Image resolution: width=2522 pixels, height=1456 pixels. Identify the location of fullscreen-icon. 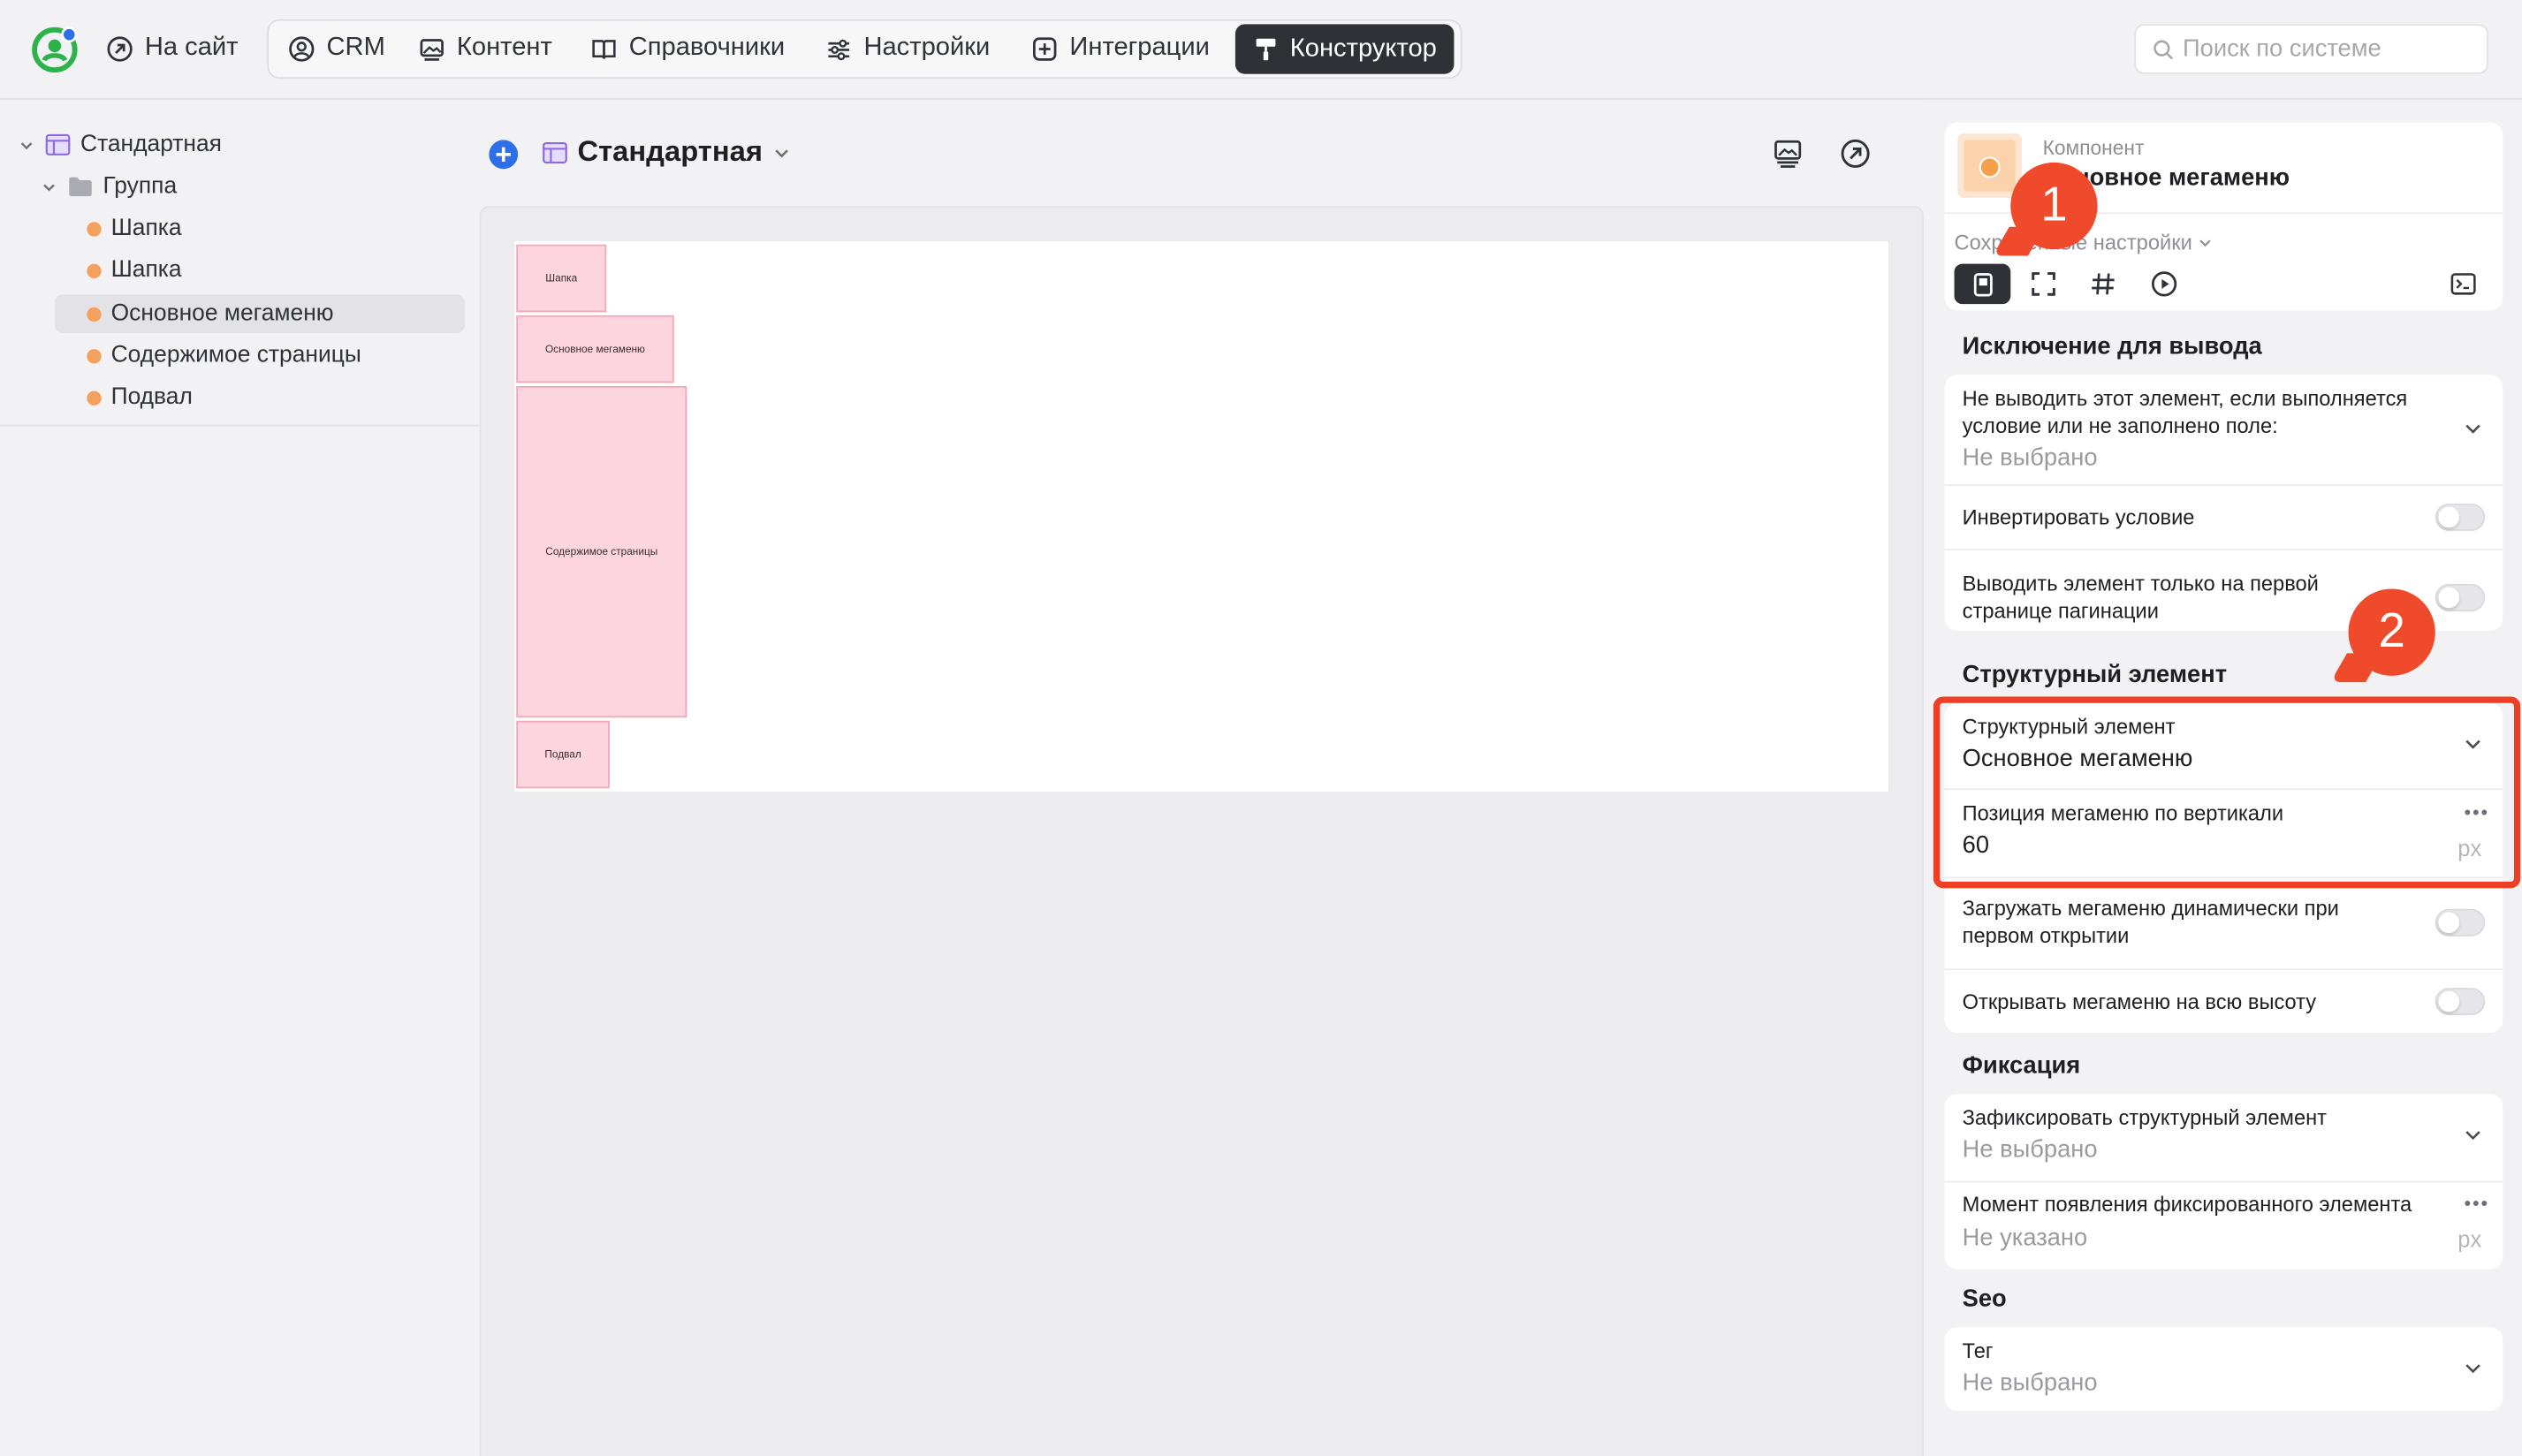
(2042, 284).